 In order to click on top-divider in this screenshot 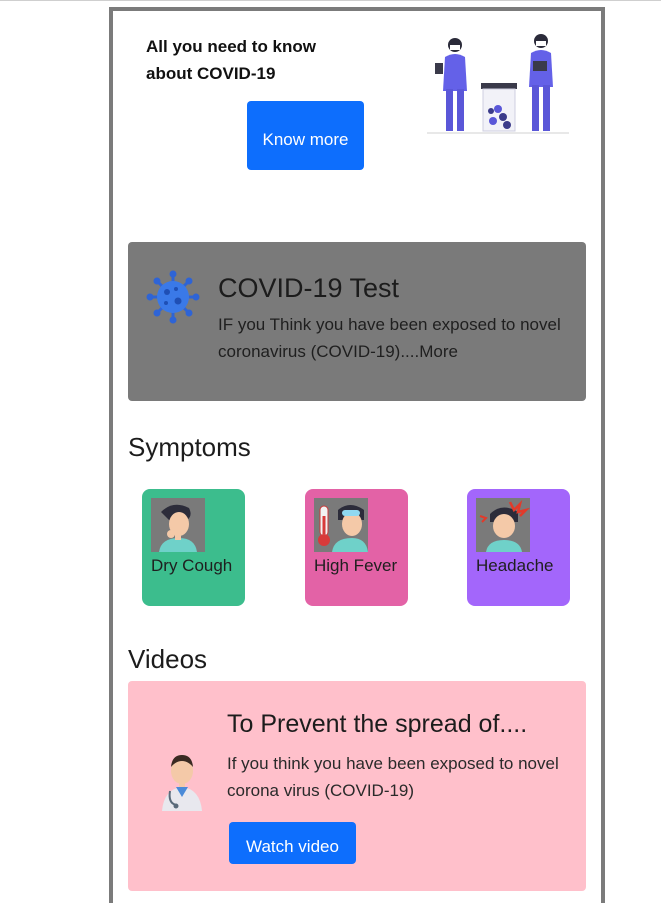, I will do `click(330, 0)`.